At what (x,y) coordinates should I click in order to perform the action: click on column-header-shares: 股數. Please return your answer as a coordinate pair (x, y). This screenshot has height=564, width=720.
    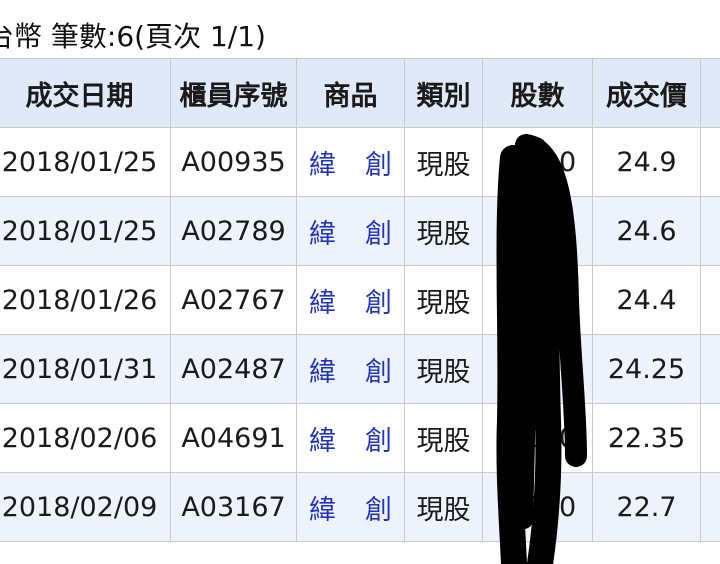
    Looking at the image, I should click on (537, 93).